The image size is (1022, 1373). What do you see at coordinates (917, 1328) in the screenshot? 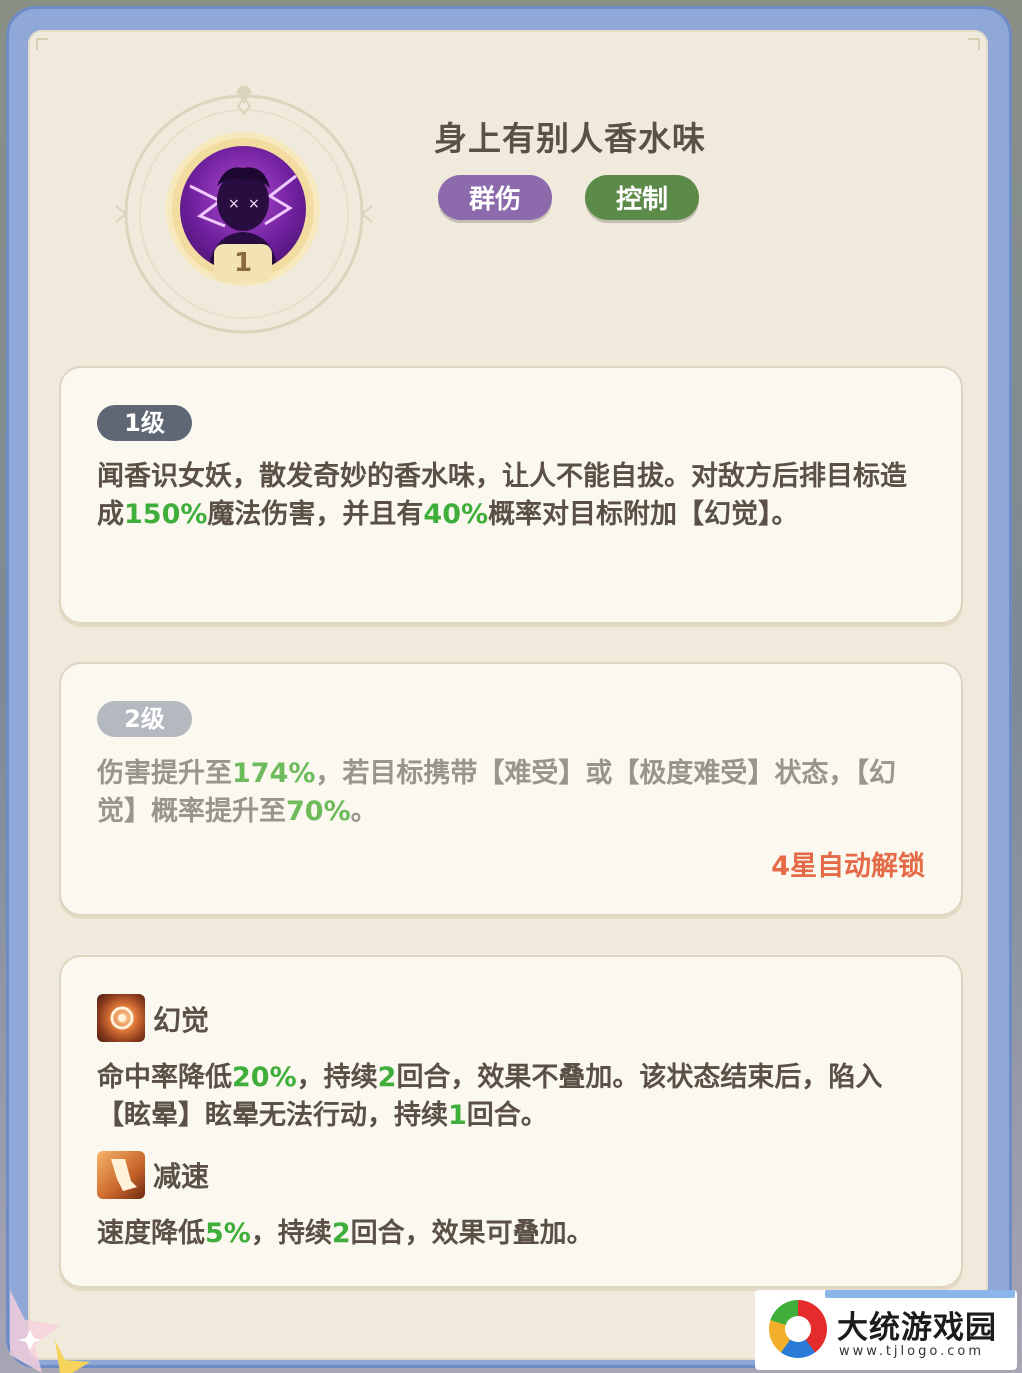
I see `watermark-name: 大统游戏园` at bounding box center [917, 1328].